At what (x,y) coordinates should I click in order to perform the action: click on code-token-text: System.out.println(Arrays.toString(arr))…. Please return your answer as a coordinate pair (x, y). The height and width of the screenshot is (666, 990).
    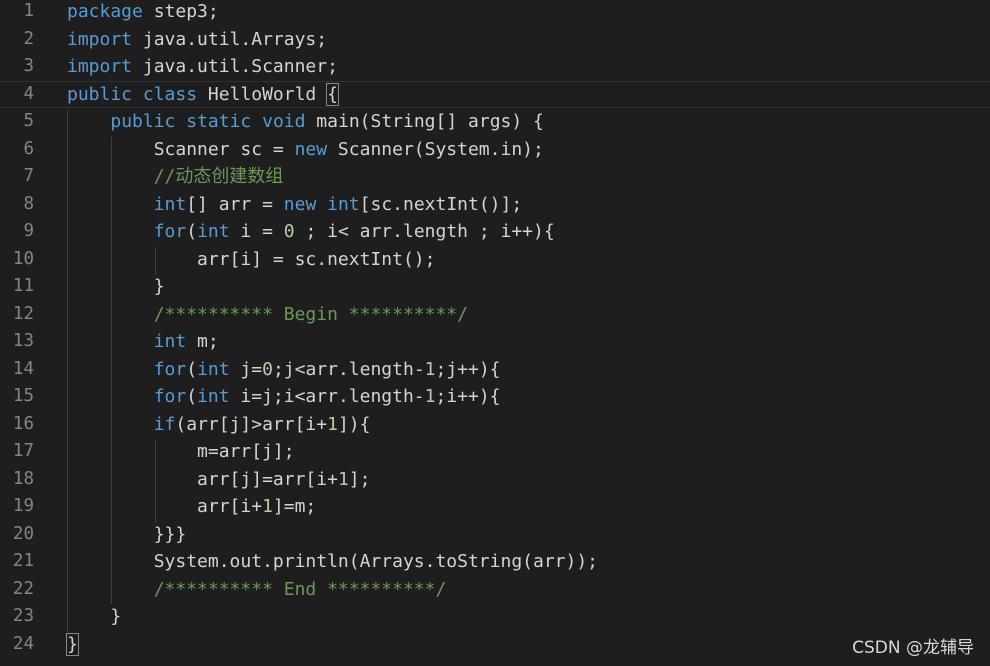
    Looking at the image, I should click on (333, 561).